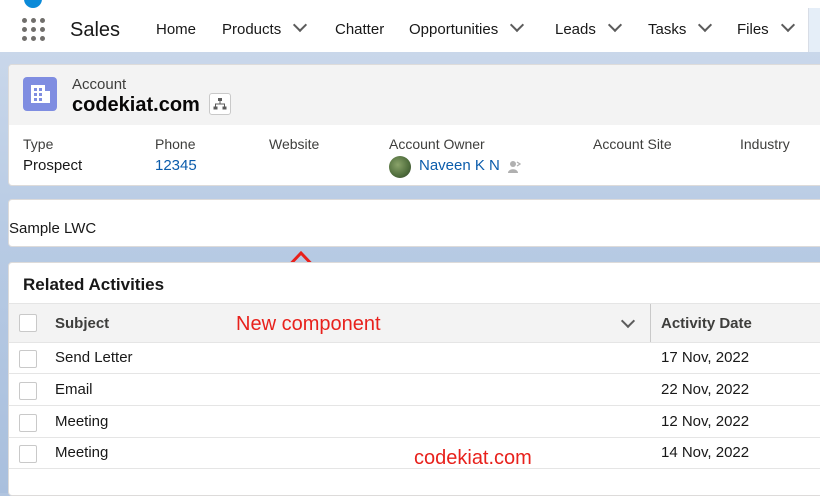  I want to click on nav-item-files: Files, so click(766, 27).